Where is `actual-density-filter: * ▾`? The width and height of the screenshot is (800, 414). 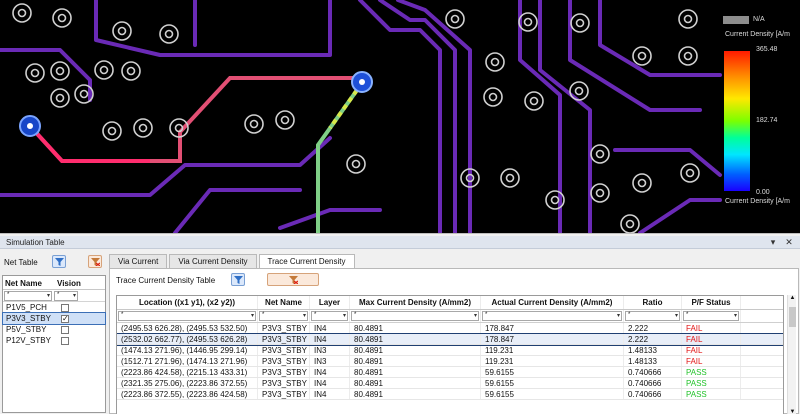 actual-density-filter: * ▾ is located at coordinates (552, 316).